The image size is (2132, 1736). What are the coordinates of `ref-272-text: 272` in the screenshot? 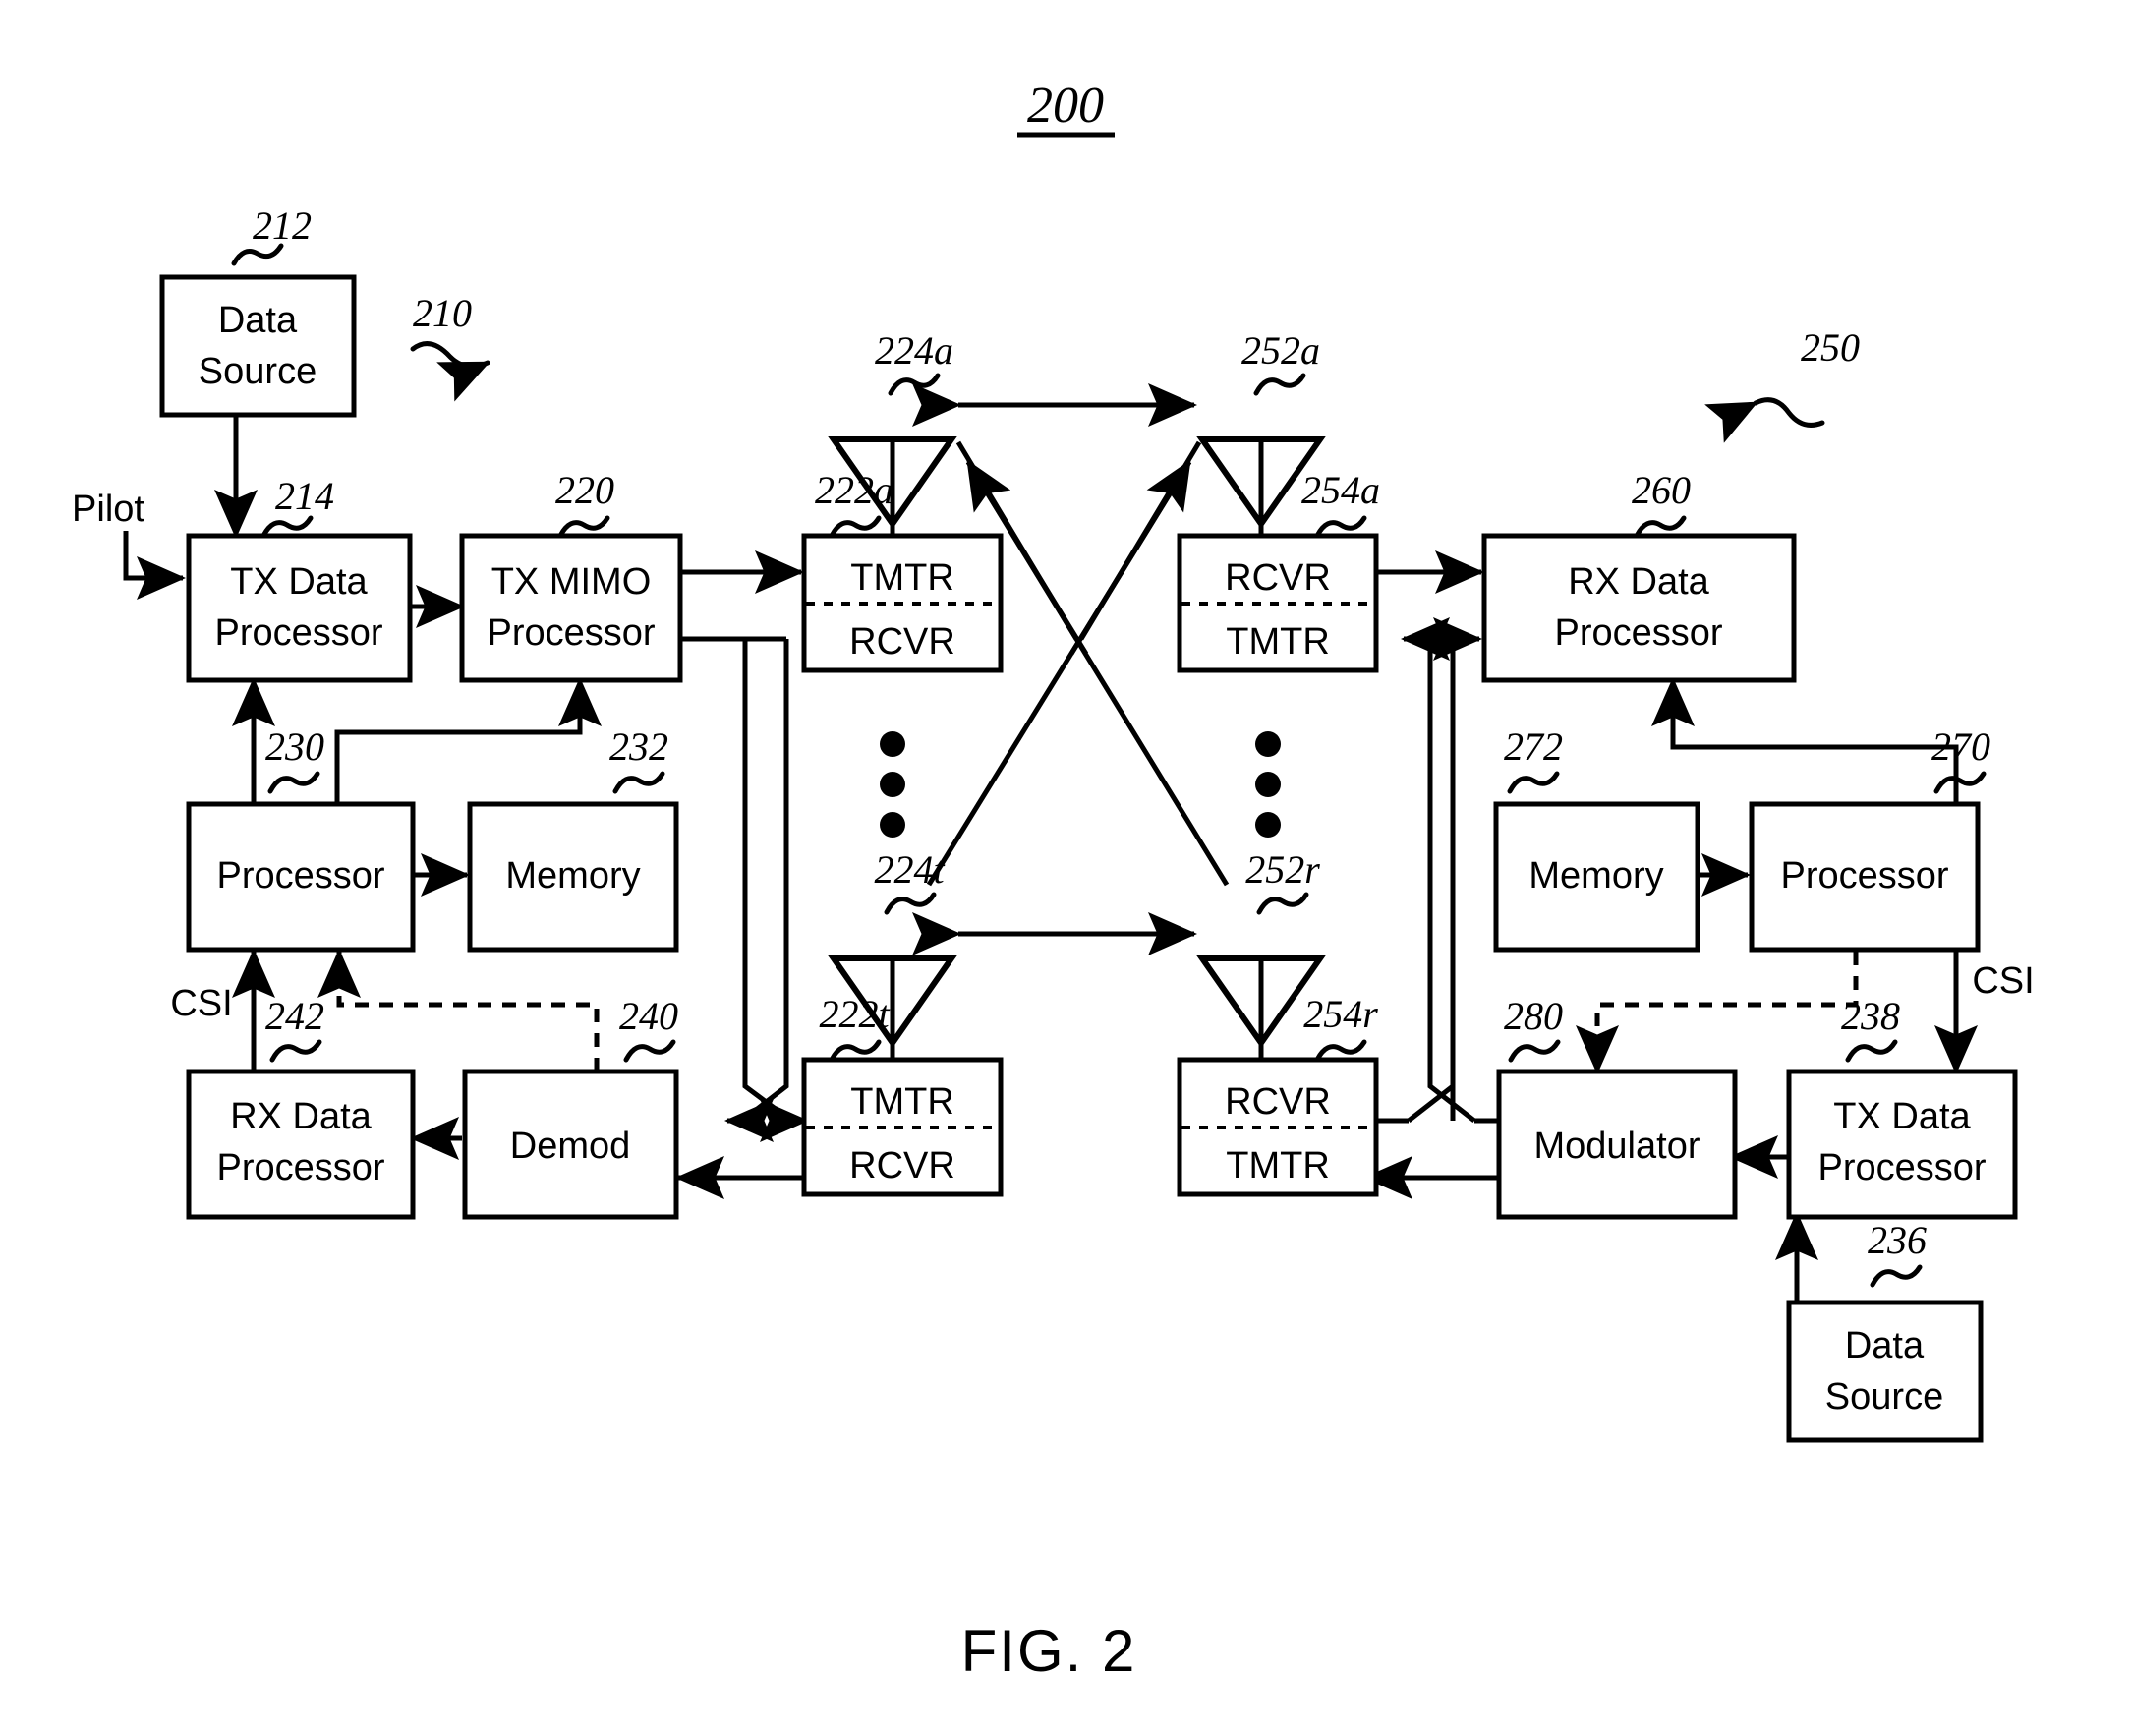 It's located at (1534, 746).